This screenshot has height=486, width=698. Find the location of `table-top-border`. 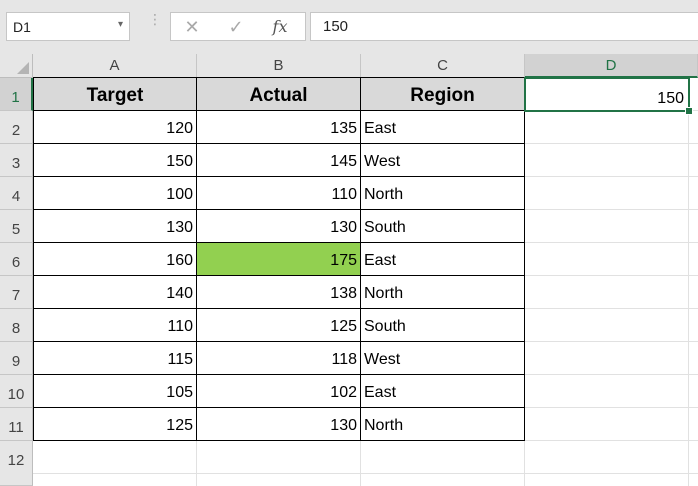

table-top-border is located at coordinates (279, 77).